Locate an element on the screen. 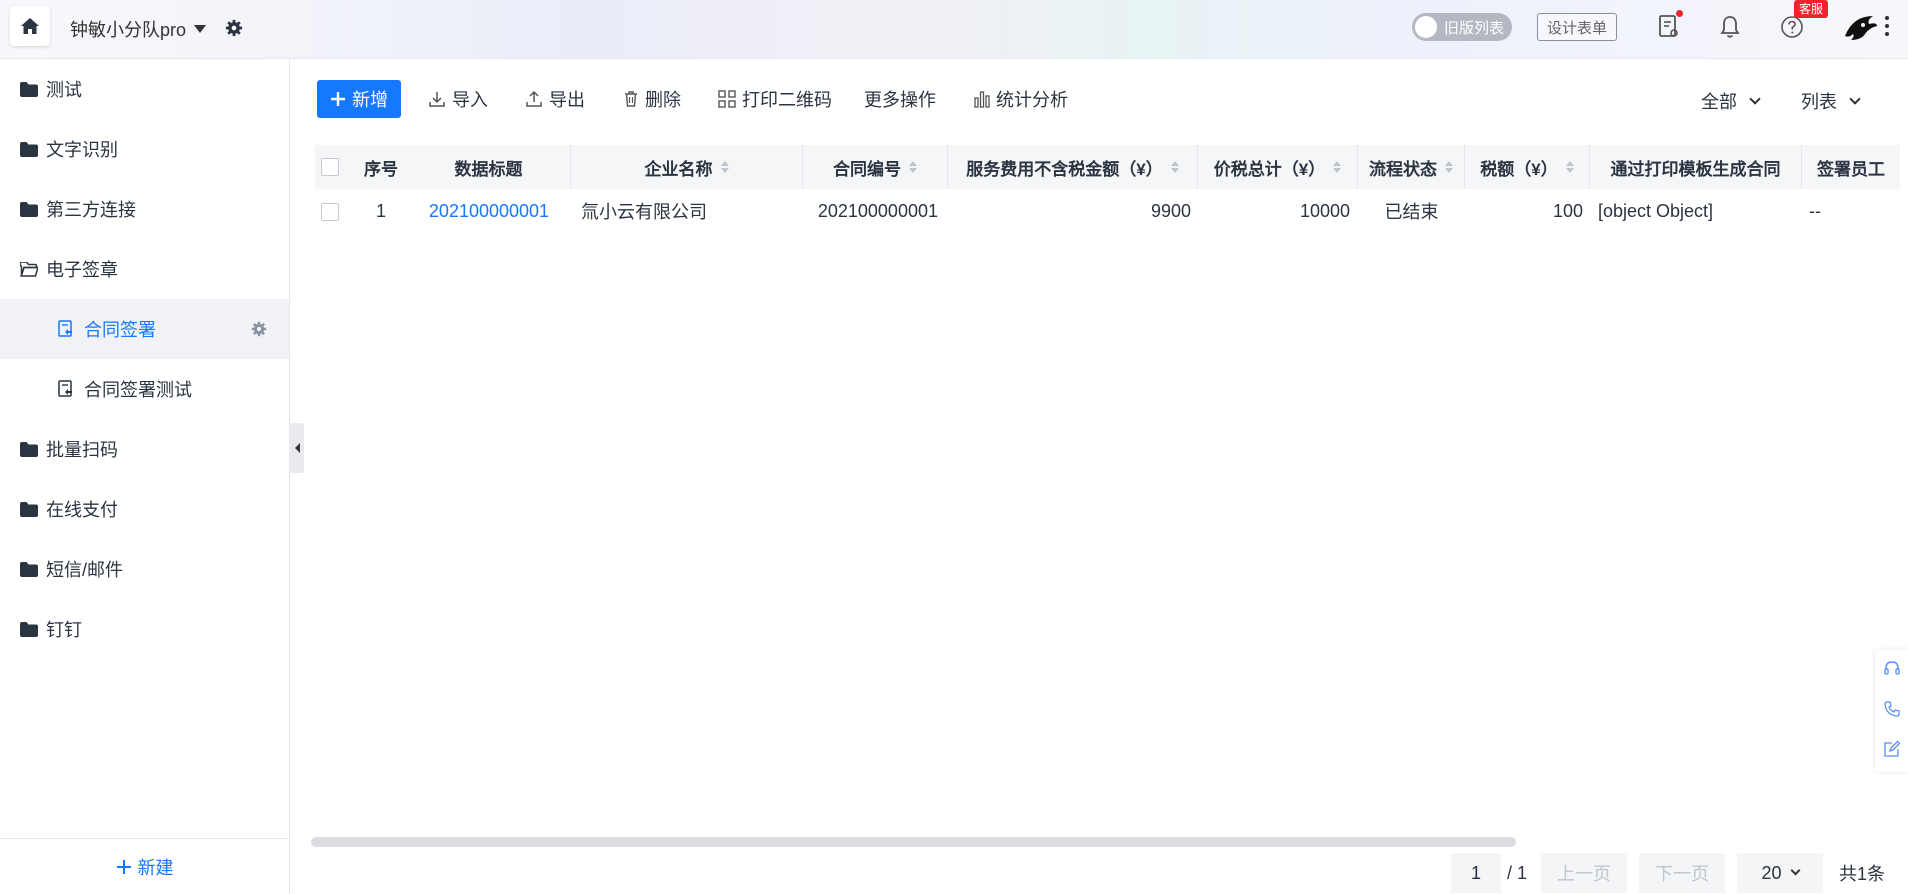 This screenshot has height=894, width=1908. column-label: 税额（¥） is located at coordinates (1519, 169).